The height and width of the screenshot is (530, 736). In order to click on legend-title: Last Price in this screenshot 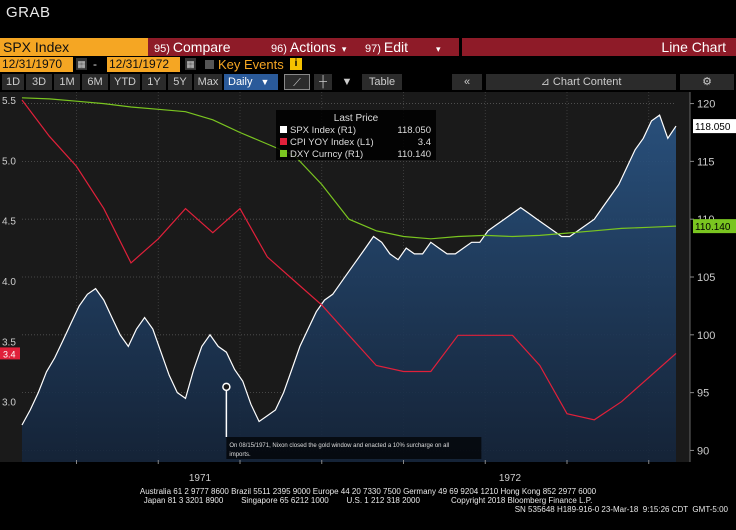, I will do `click(356, 118)`.